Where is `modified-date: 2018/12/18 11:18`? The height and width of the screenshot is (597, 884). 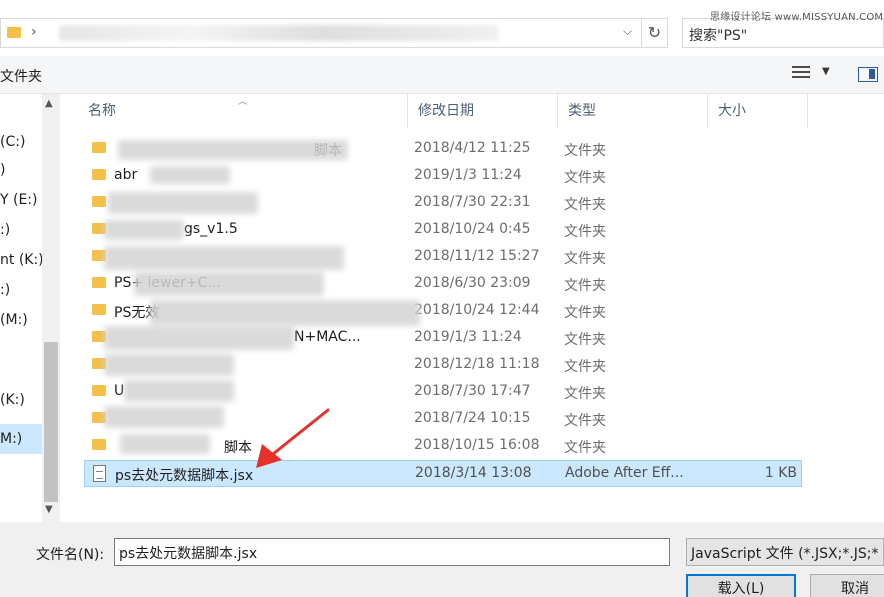 modified-date: 2018/12/18 11:18 is located at coordinates (477, 364).